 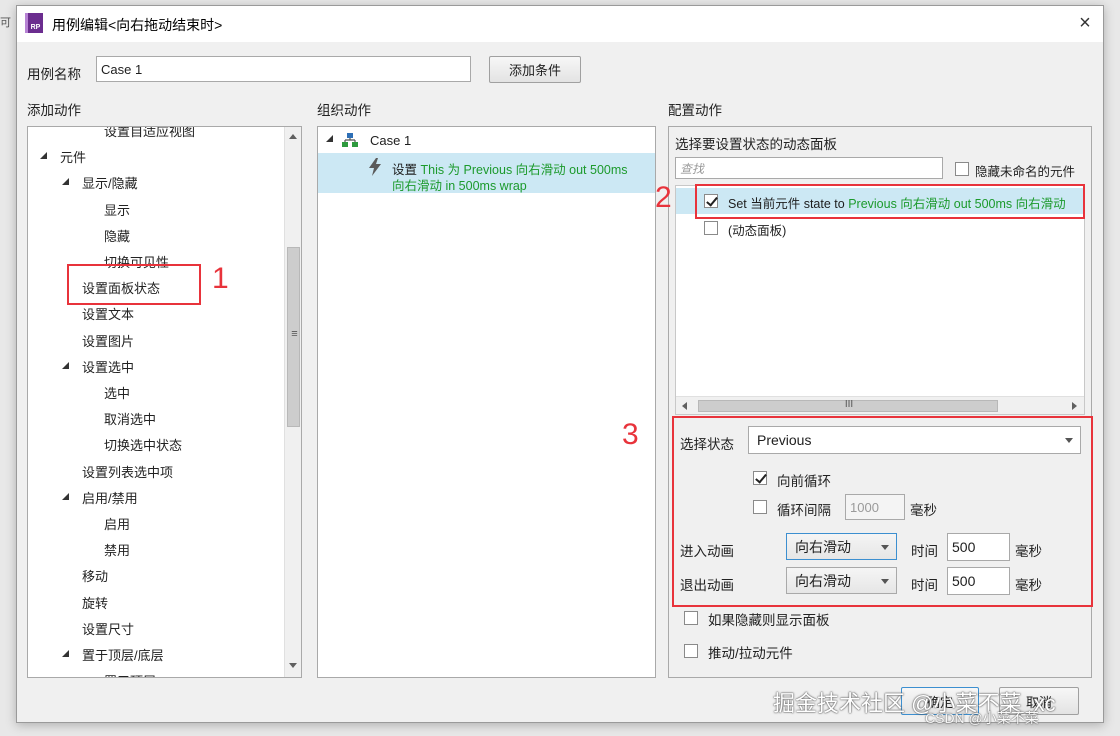 What do you see at coordinates (350, 140) in the screenshot?
I see `case-tree-icon` at bounding box center [350, 140].